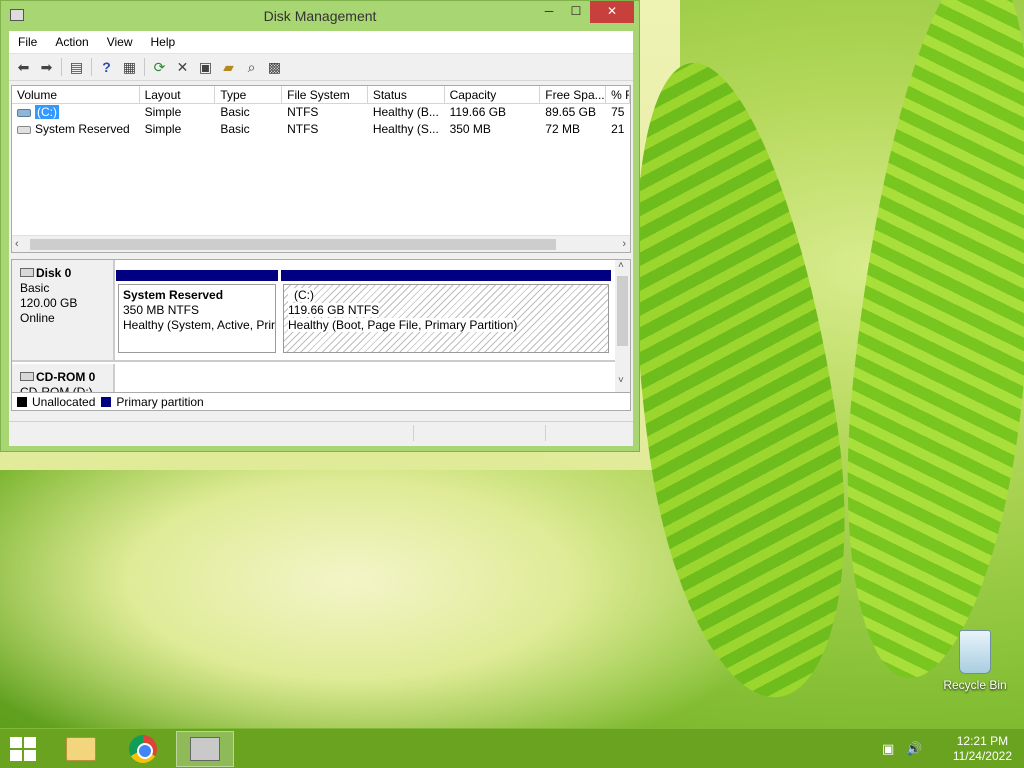  Describe the element at coordinates (982, 756) in the screenshot. I see `clock-date: 11/24/2022` at that location.